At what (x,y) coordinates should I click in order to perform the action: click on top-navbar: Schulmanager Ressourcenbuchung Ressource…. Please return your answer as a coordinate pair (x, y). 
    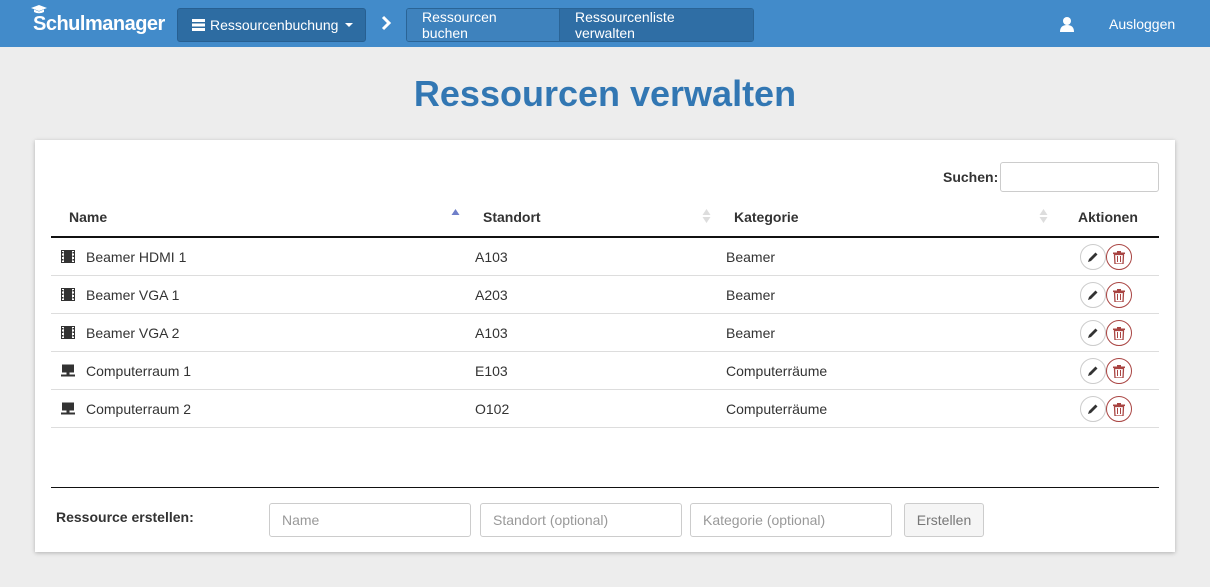
    Looking at the image, I should click on (605, 23).